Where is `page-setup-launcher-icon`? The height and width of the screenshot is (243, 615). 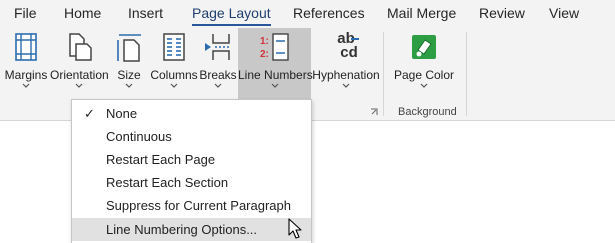 page-setup-launcher-icon is located at coordinates (374, 112).